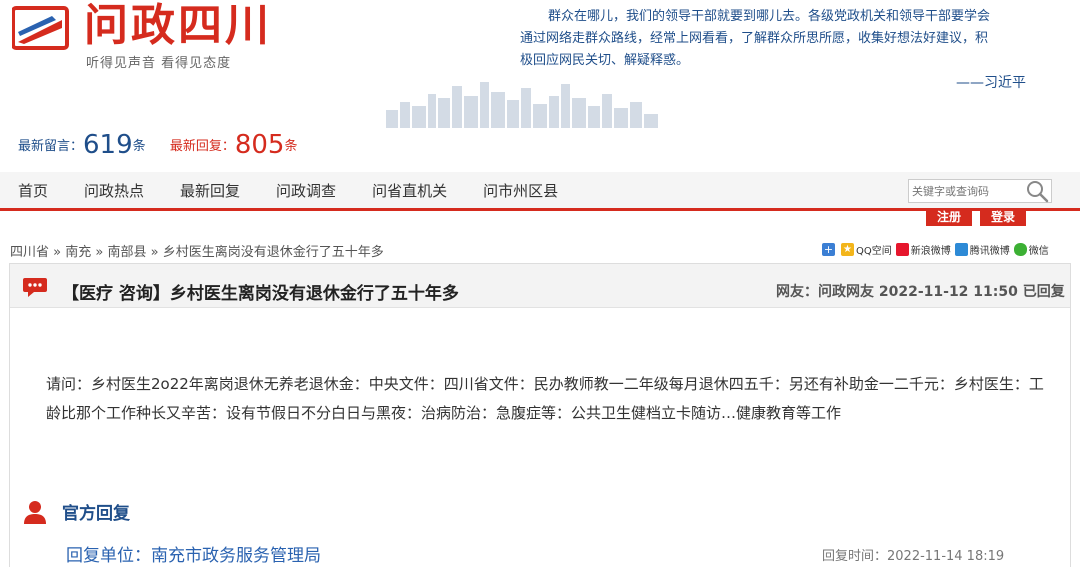  I want to click on post-title: 【医疗 咨询】乡村医生离岗没有退休金行了五十年多, so click(260, 294).